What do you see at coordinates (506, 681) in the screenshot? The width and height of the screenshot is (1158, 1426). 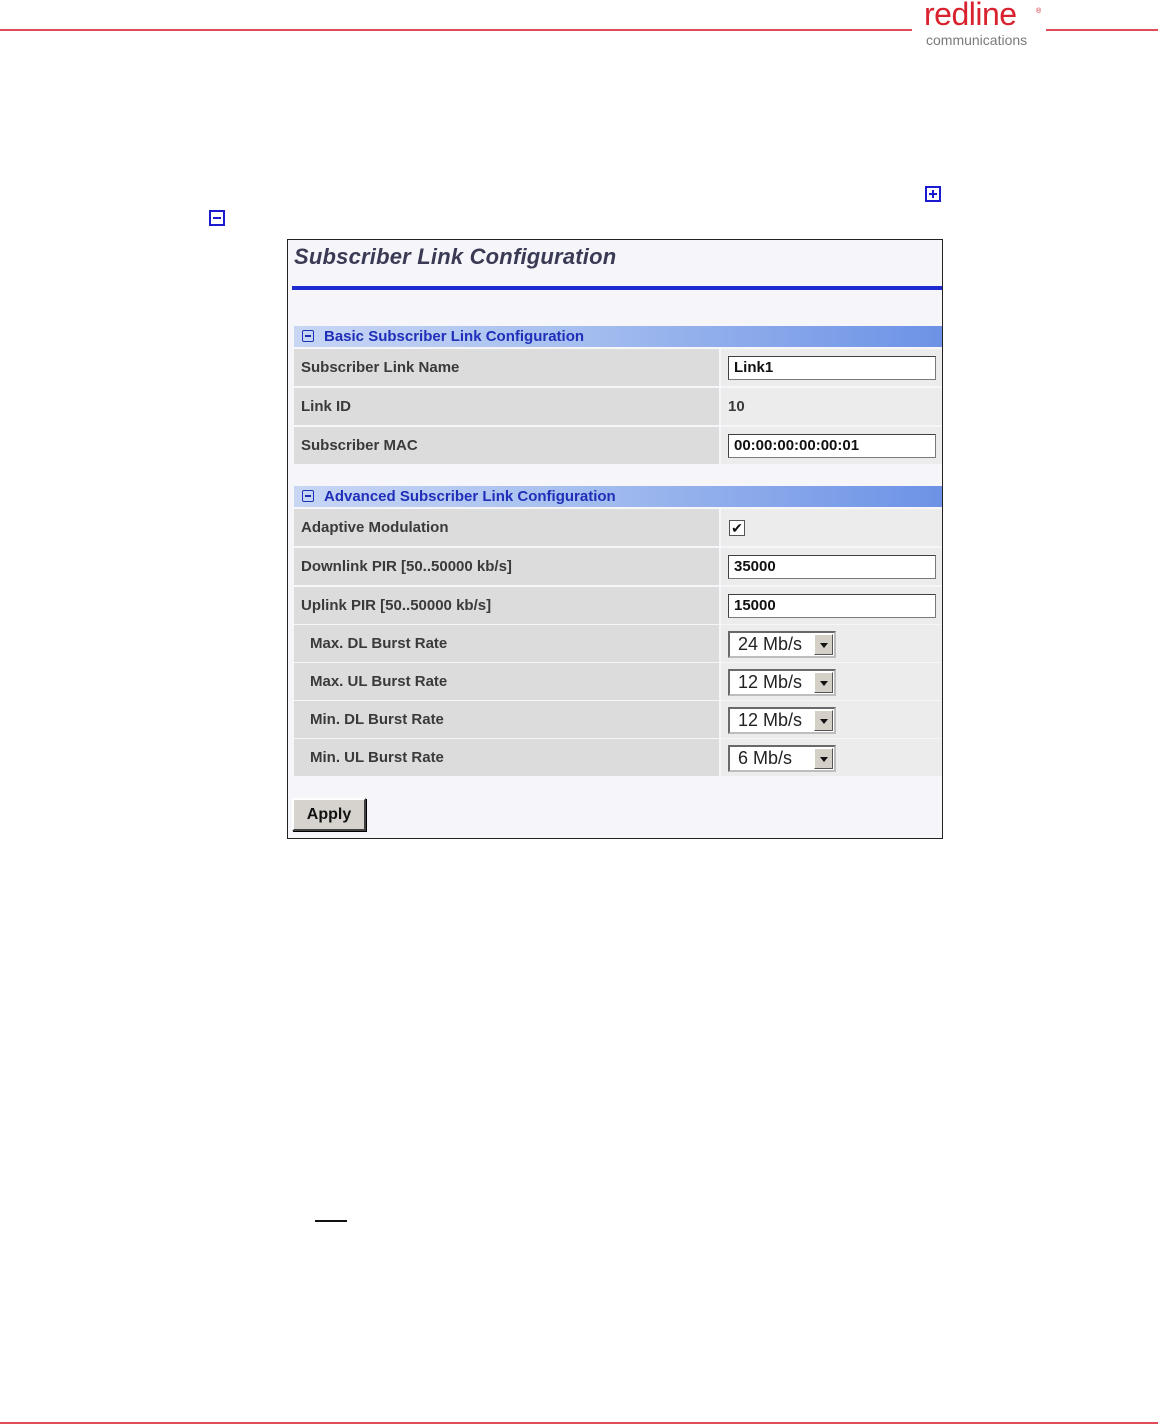 I see `max-ul-burst-rate-label: Max. UL Burst Rate` at bounding box center [506, 681].